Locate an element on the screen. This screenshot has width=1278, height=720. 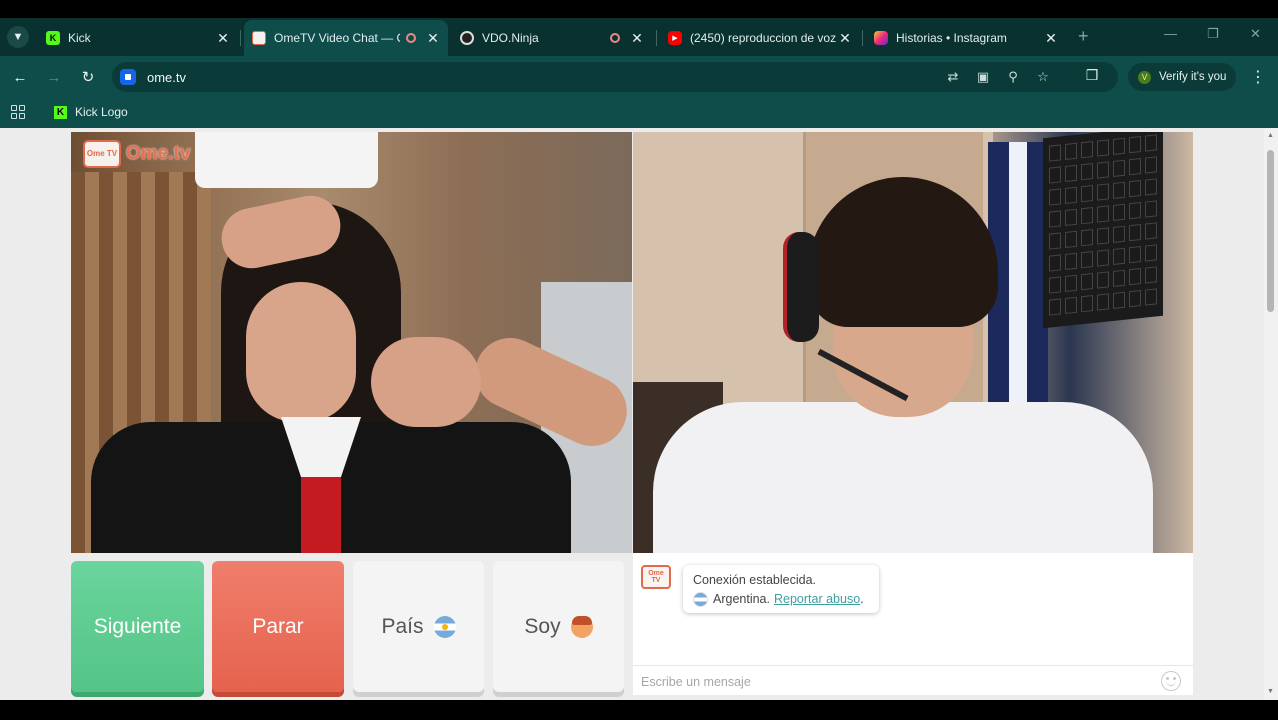
tab-youtube: ▶ (2450) reproduccion de voz d ✕ is located at coordinates (760, 38).